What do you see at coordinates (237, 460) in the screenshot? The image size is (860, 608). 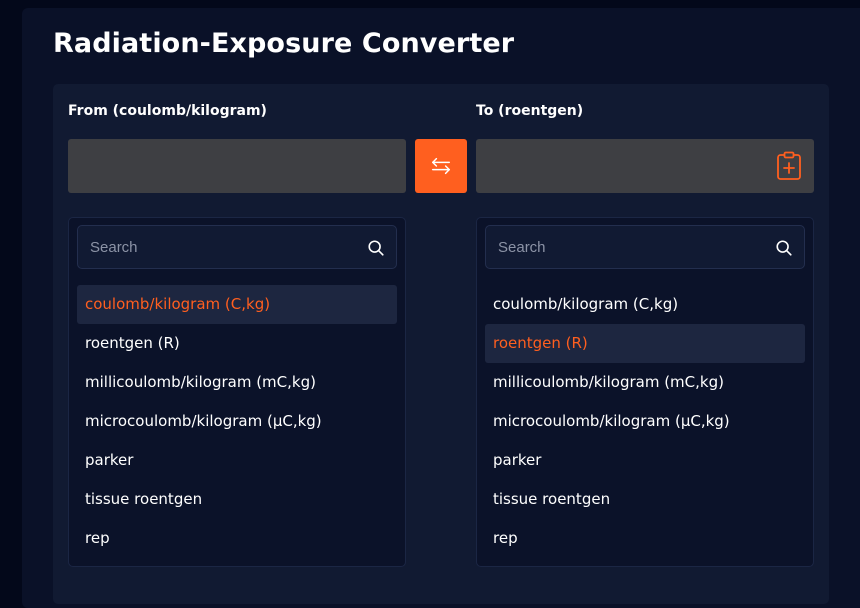 I see `from-option-parker: parker` at bounding box center [237, 460].